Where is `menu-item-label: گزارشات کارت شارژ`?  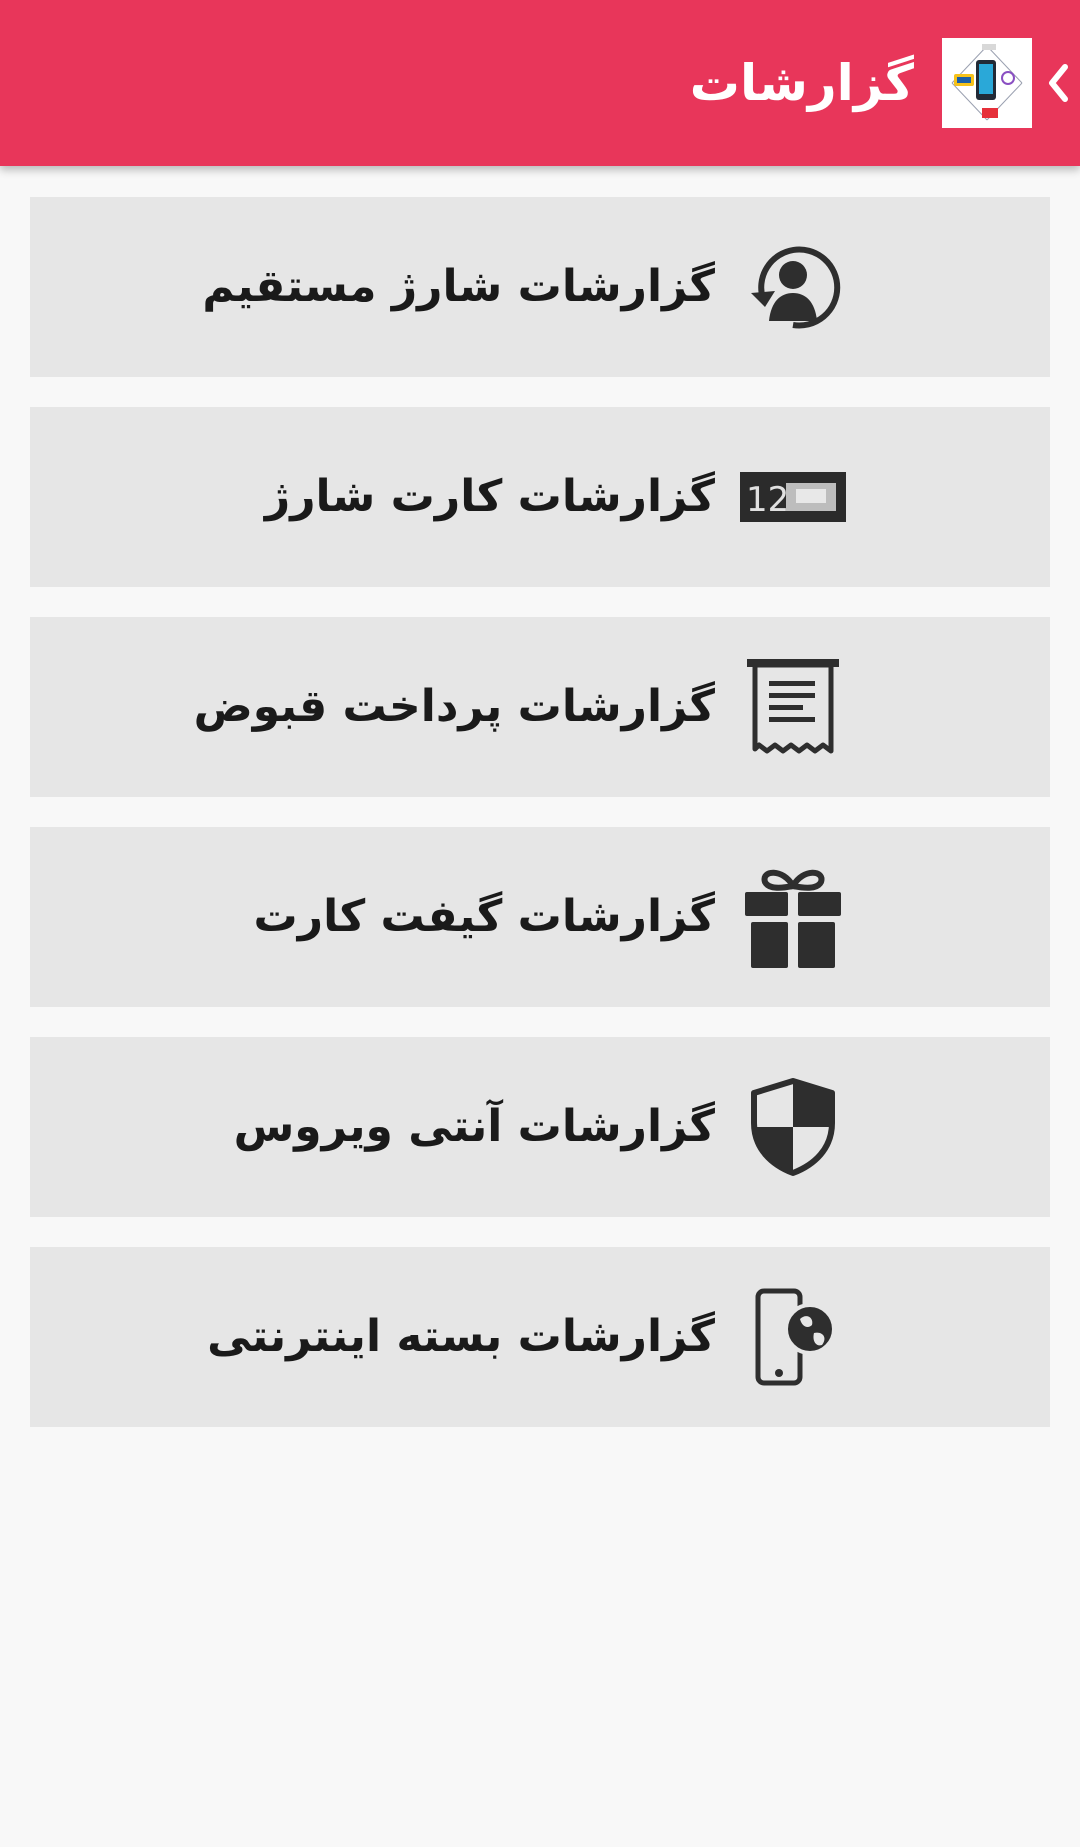 menu-item-label: گزارشات کارت شارژ is located at coordinates (489, 496).